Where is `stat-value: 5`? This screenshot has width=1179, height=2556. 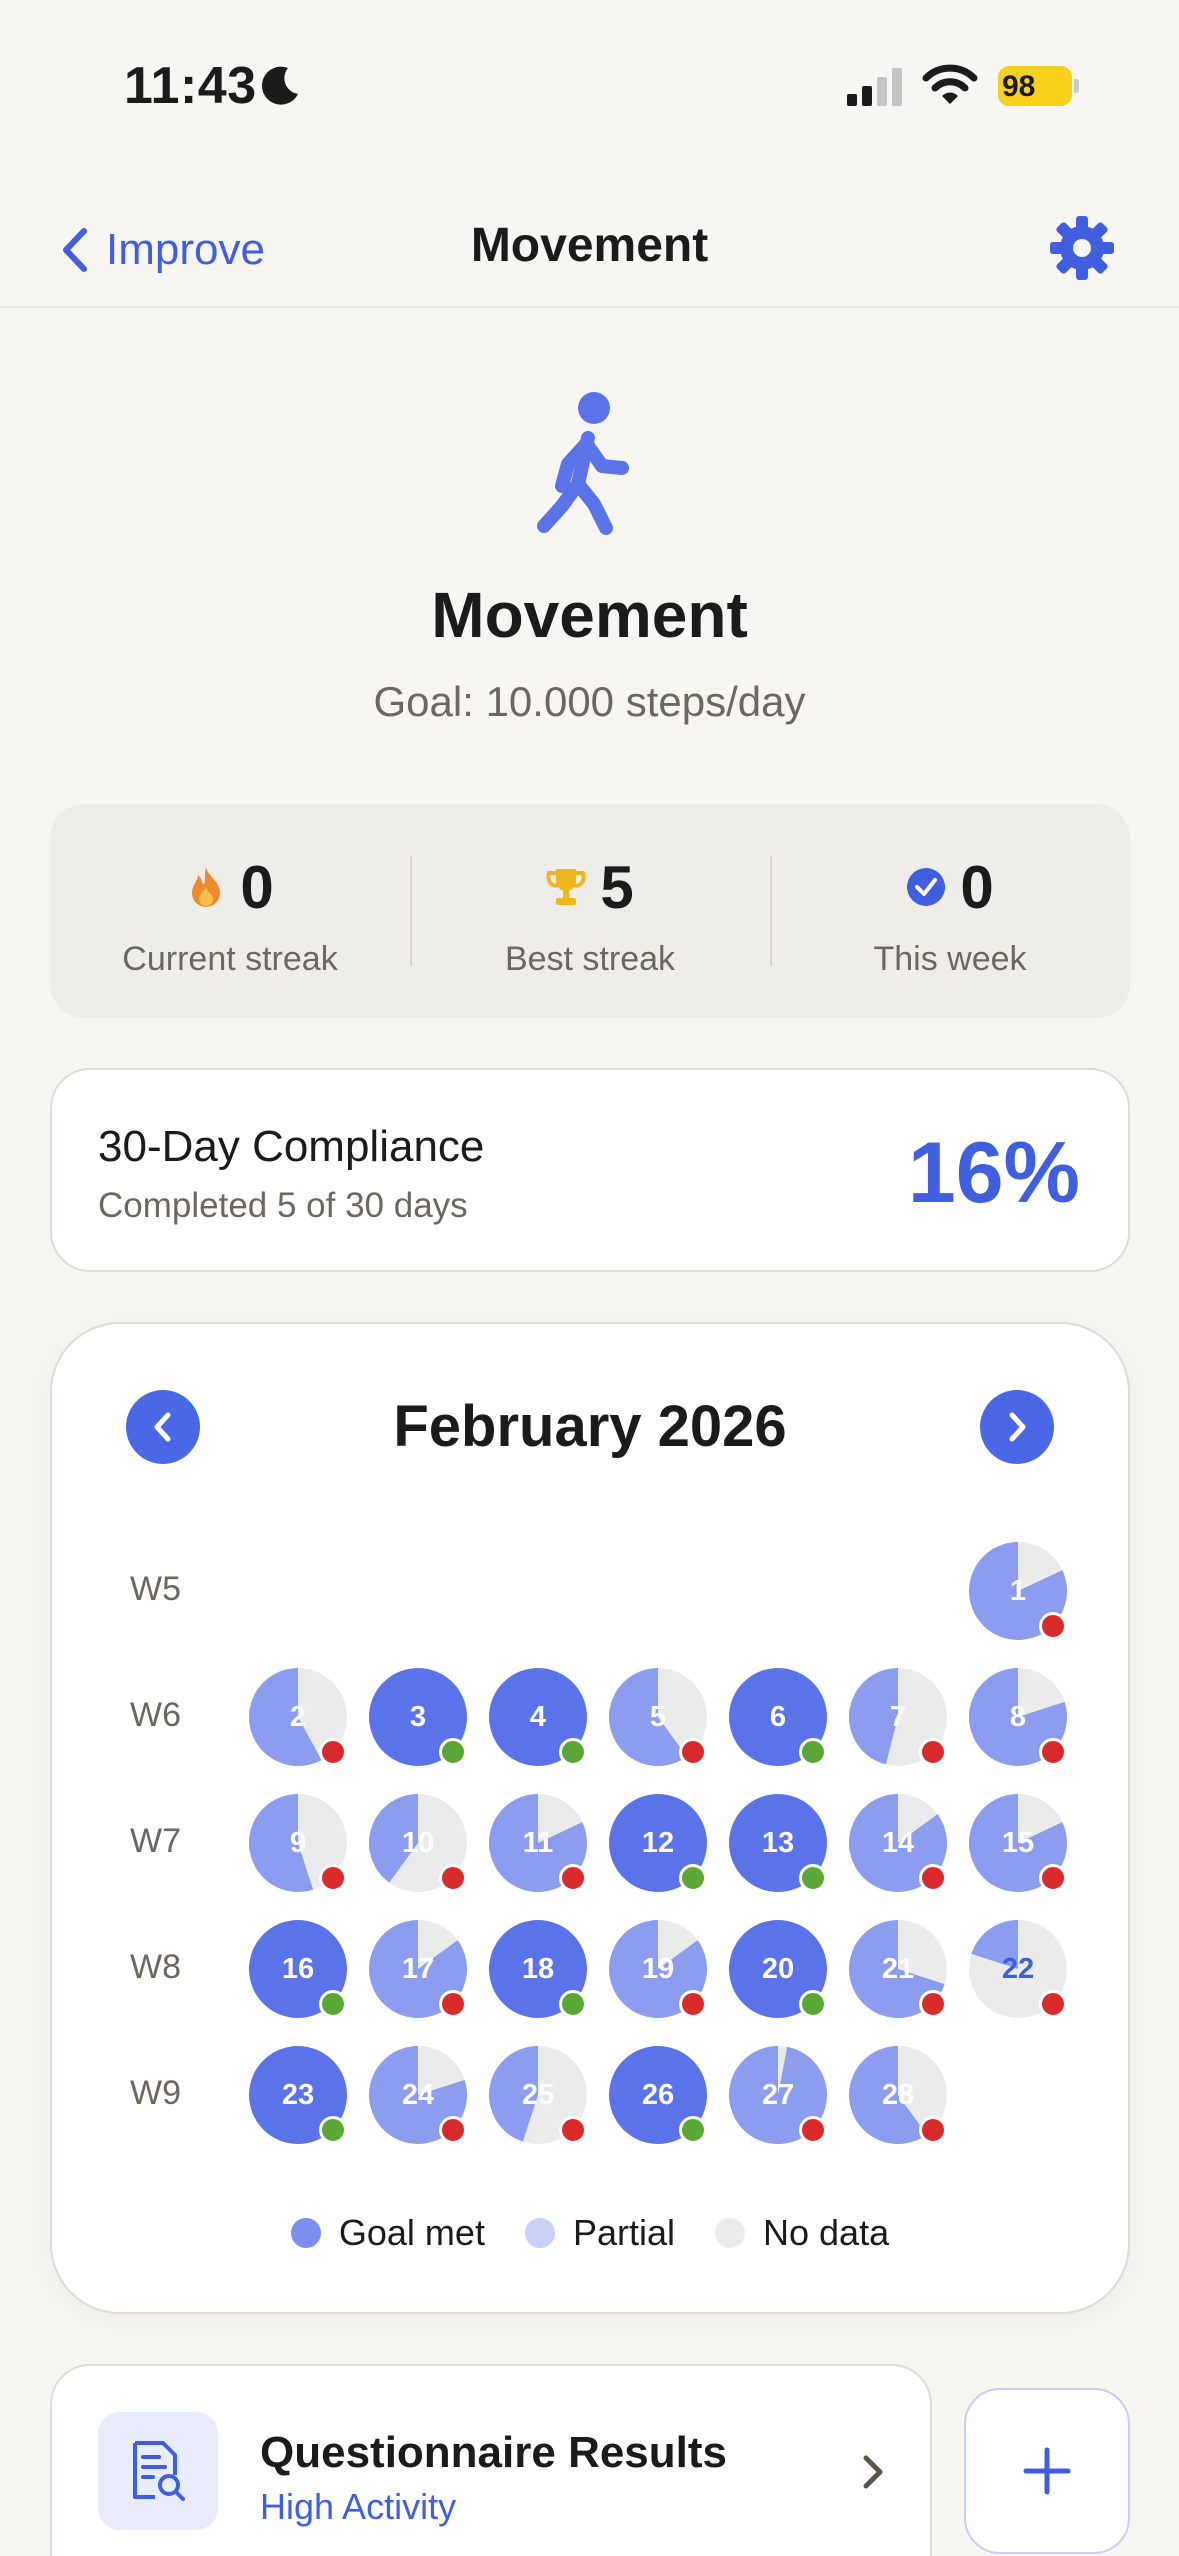
stat-value: 5 is located at coordinates (617, 887).